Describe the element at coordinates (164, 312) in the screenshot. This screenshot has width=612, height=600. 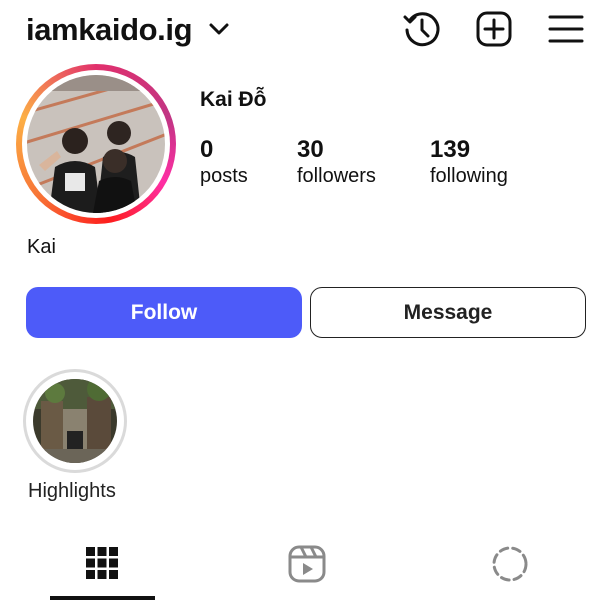
I see `follow-button: Follow` at that location.